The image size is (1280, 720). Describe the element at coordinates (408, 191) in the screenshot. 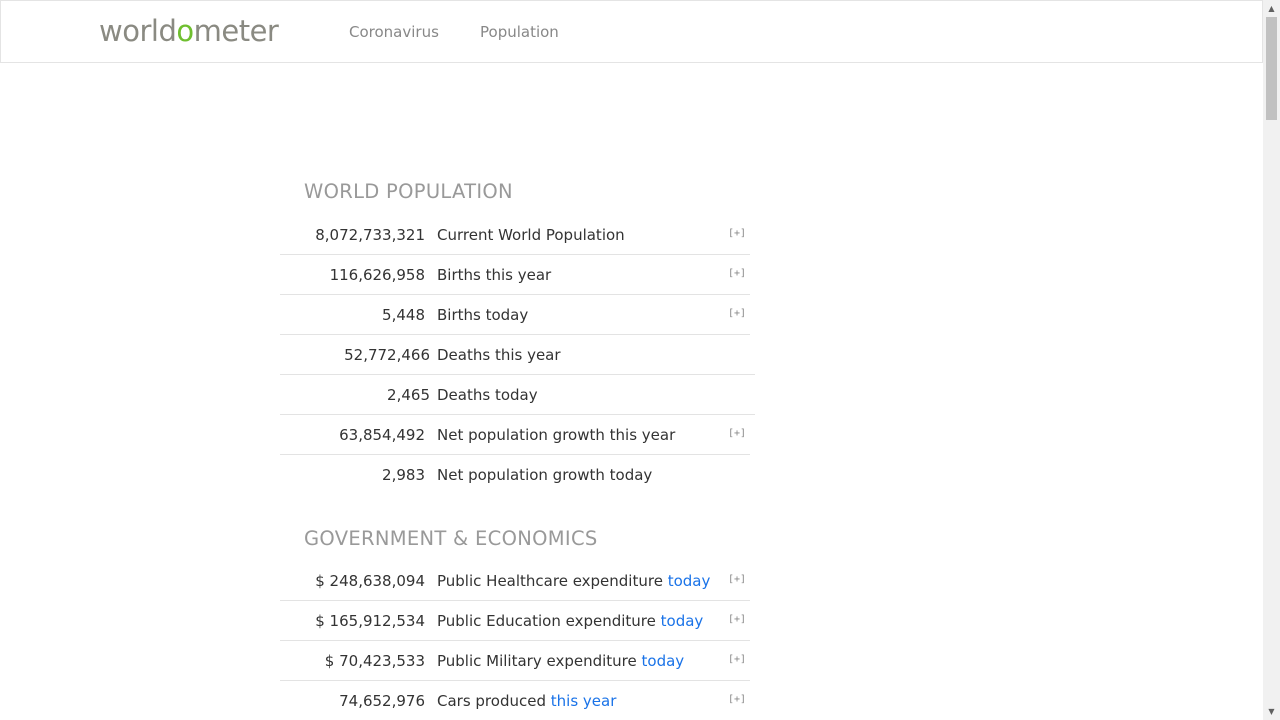

I see `section-title-world-population: WORLD POPULATION` at that location.